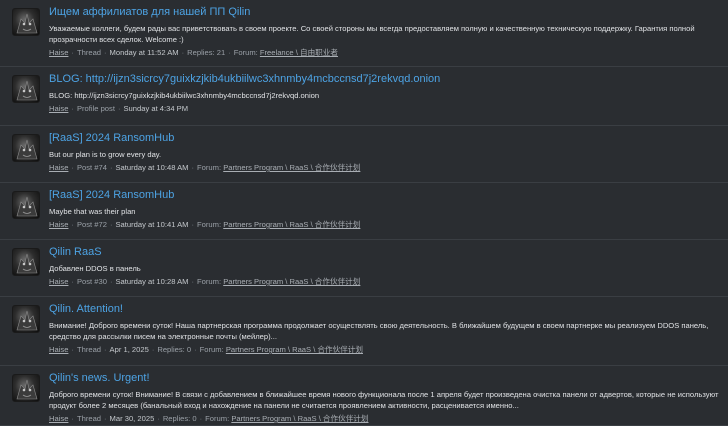 This screenshot has height=426, width=728. What do you see at coordinates (384, 108) in the screenshot?
I see `result-meta: Haise · Profile post · Sunday at 4:34 PM` at bounding box center [384, 108].